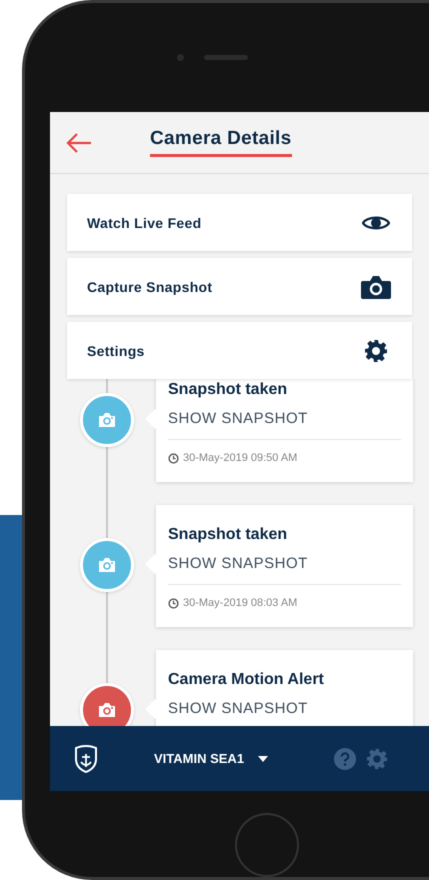 This screenshot has height=880, width=429. Describe the element at coordinates (239, 351) in the screenshot. I see `menu-item: Settings` at that location.